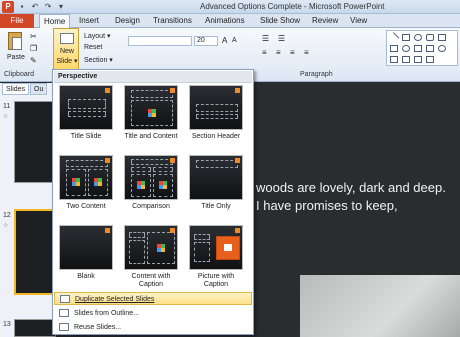  What do you see at coordinates (86, 136) in the screenshot?
I see `layout-label: Title Slide` at bounding box center [86, 136].